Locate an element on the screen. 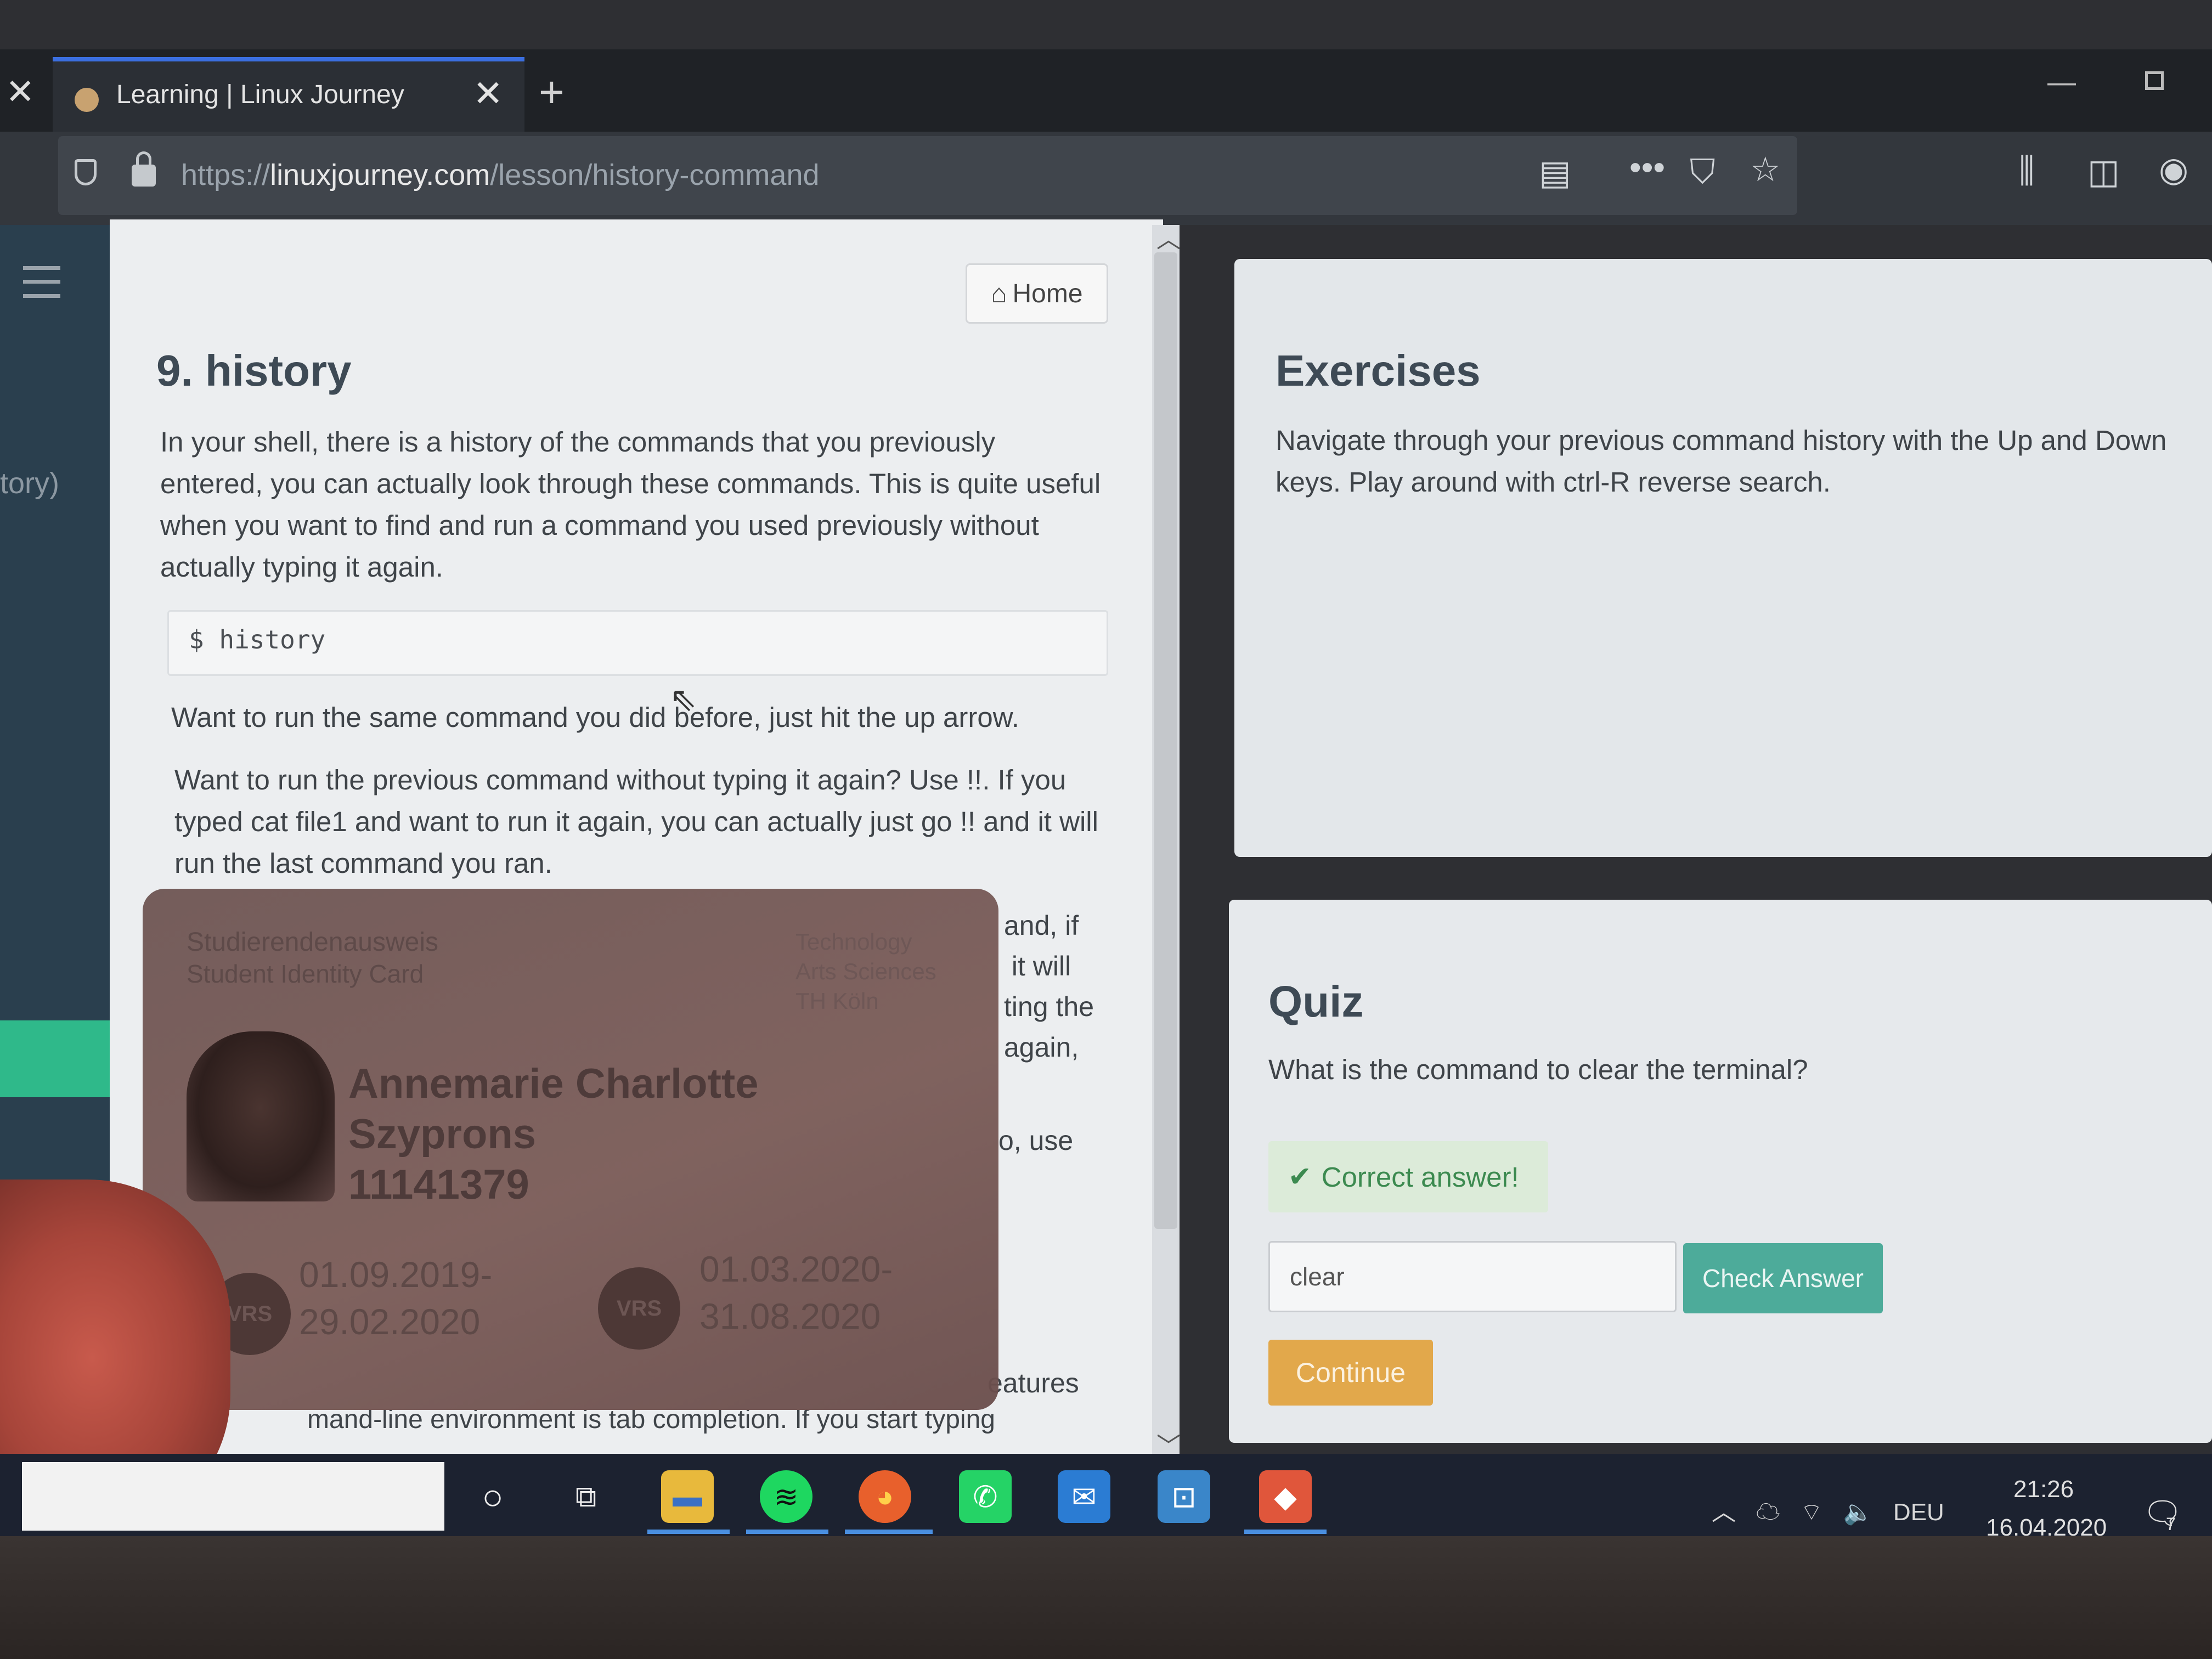  file-explorer-icon: ▬ is located at coordinates (687, 1496).